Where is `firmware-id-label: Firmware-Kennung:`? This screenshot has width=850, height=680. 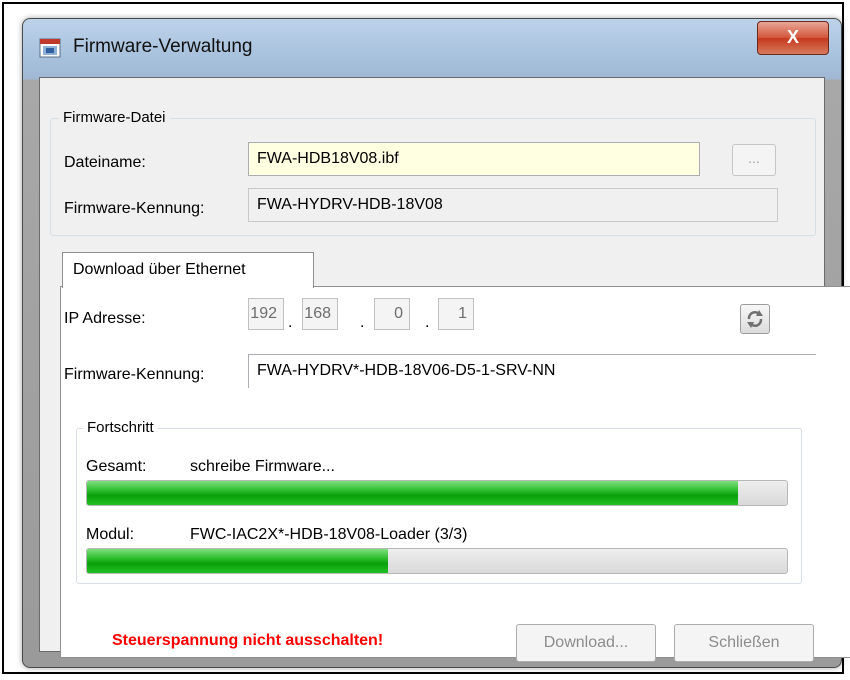
firmware-id-label: Firmware-Kennung: is located at coordinates (134, 208).